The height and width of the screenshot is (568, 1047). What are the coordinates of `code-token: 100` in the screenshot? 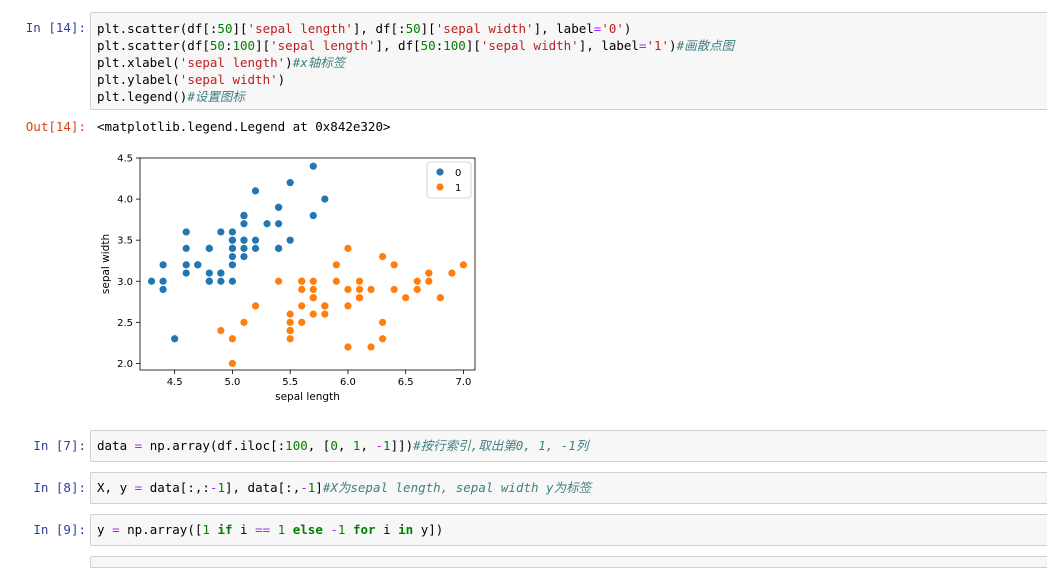 It's located at (296, 445).